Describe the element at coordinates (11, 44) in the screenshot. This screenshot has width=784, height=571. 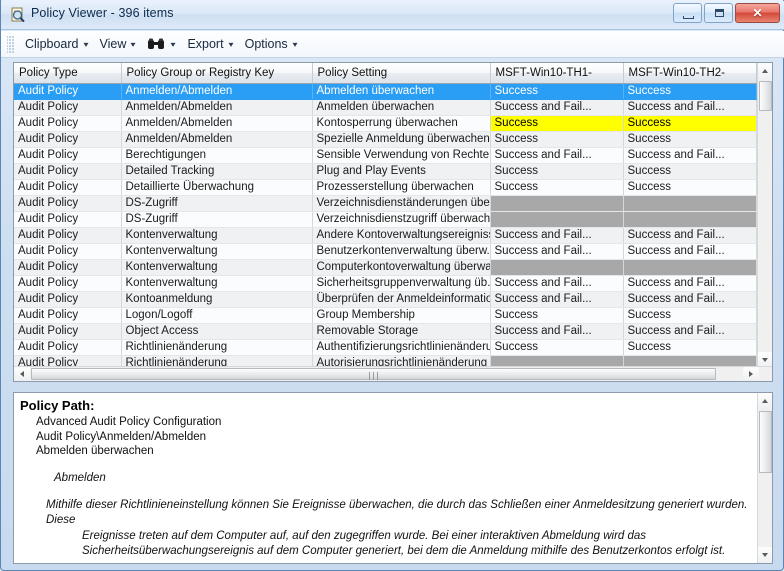
I see `toolbar-grip` at that location.